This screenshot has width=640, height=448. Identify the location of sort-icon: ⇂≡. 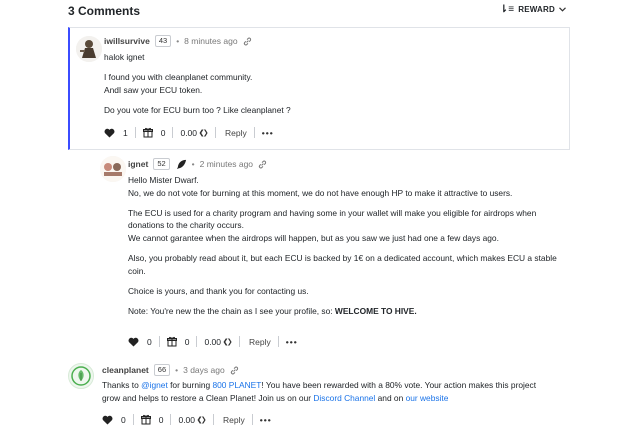
(507, 9).